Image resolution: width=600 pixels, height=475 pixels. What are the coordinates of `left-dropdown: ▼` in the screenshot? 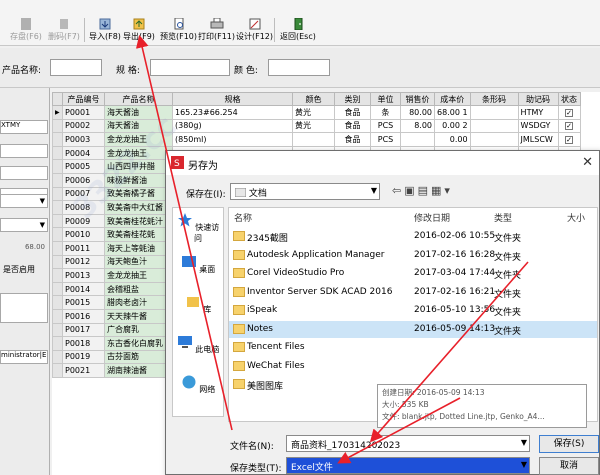 It's located at (24, 201).